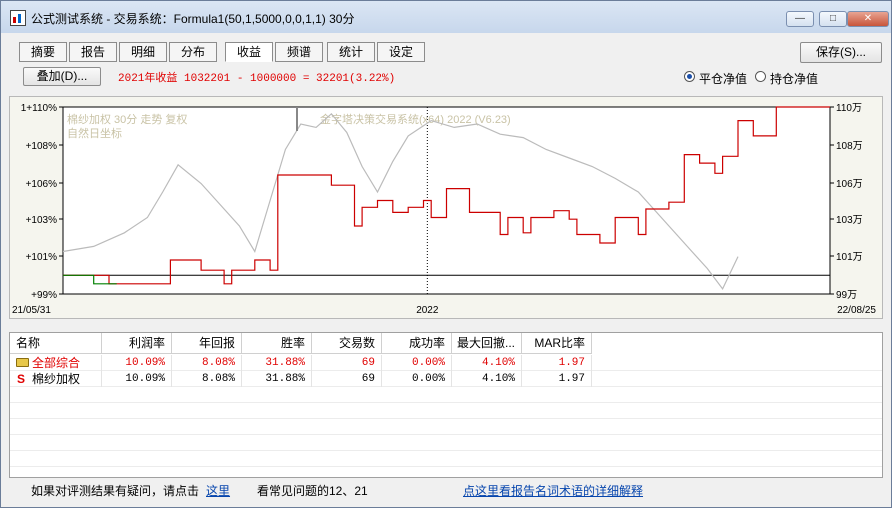 Image resolution: width=892 pixels, height=508 pixels. Describe the element at coordinates (347, 343) in the screenshot. I see `table-header-cell: 交易数` at that location.